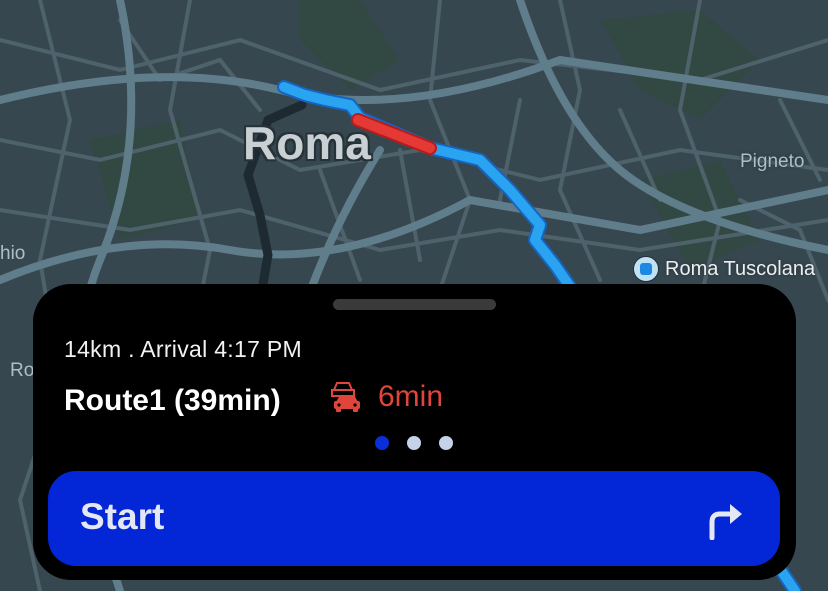 This screenshot has height=591, width=828. What do you see at coordinates (725, 522) in the screenshot?
I see `turn-right-arrow-icon` at bounding box center [725, 522].